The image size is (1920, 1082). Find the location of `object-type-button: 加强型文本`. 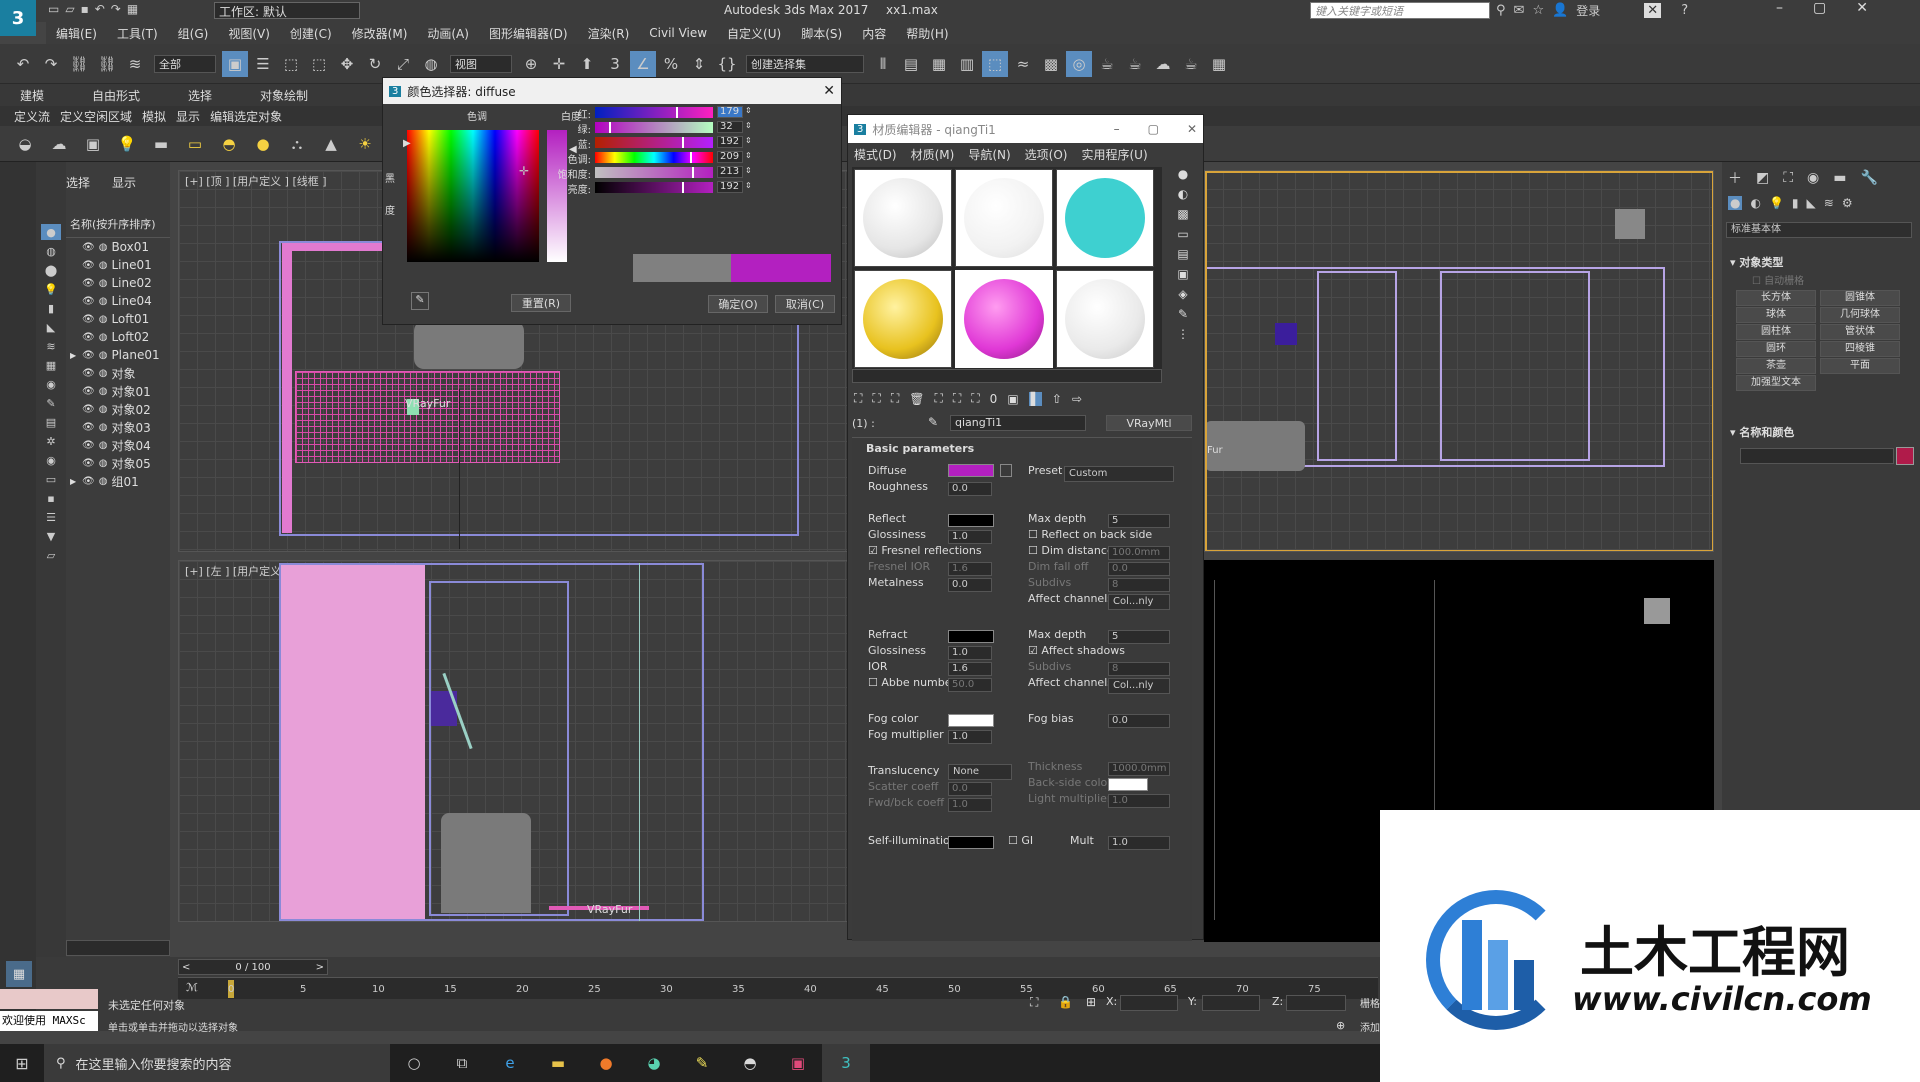

object-type-button: 加强型文本 is located at coordinates (1776, 383).